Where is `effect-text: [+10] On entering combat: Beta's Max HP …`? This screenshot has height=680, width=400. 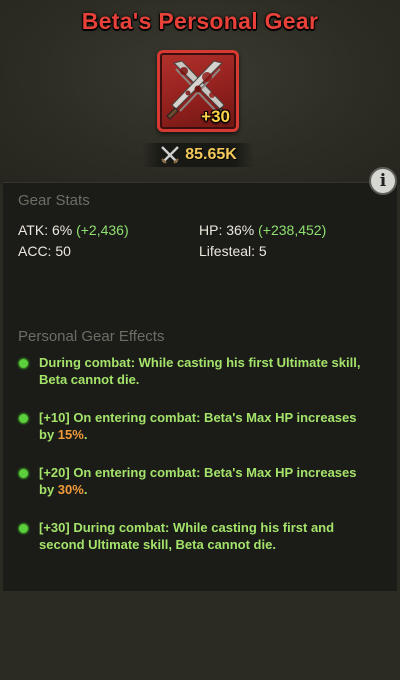 effect-text: [+10] On entering combat: Beta's Max HP … is located at coordinates (203, 426).